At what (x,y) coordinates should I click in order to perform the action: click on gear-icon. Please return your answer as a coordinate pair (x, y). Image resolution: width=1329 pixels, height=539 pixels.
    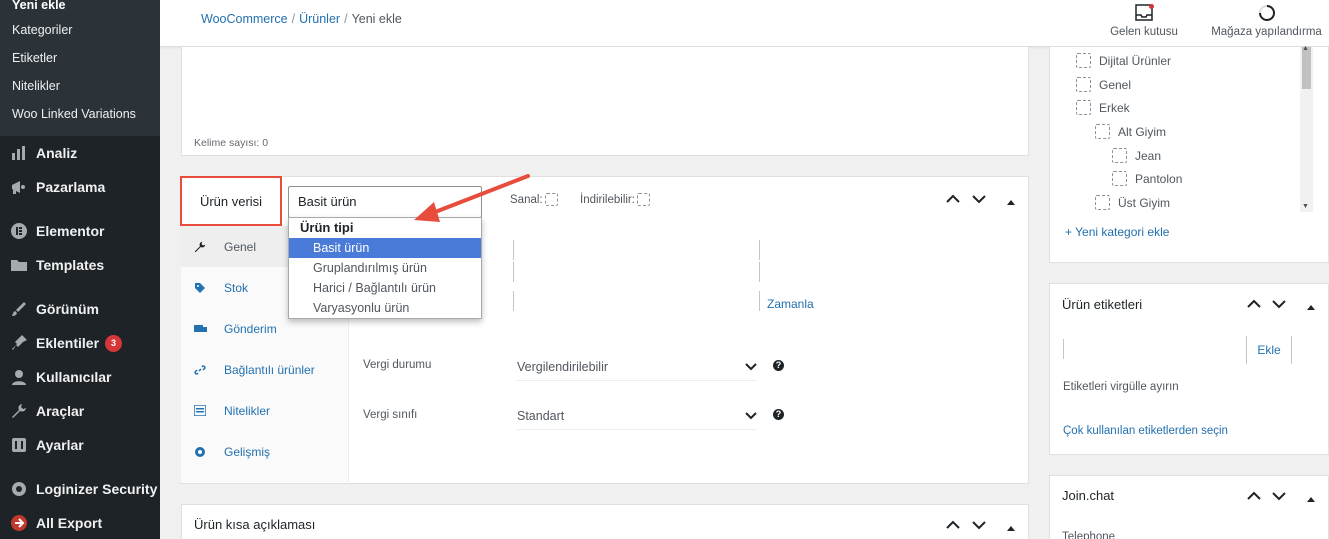
    Looking at the image, I should click on (19, 489).